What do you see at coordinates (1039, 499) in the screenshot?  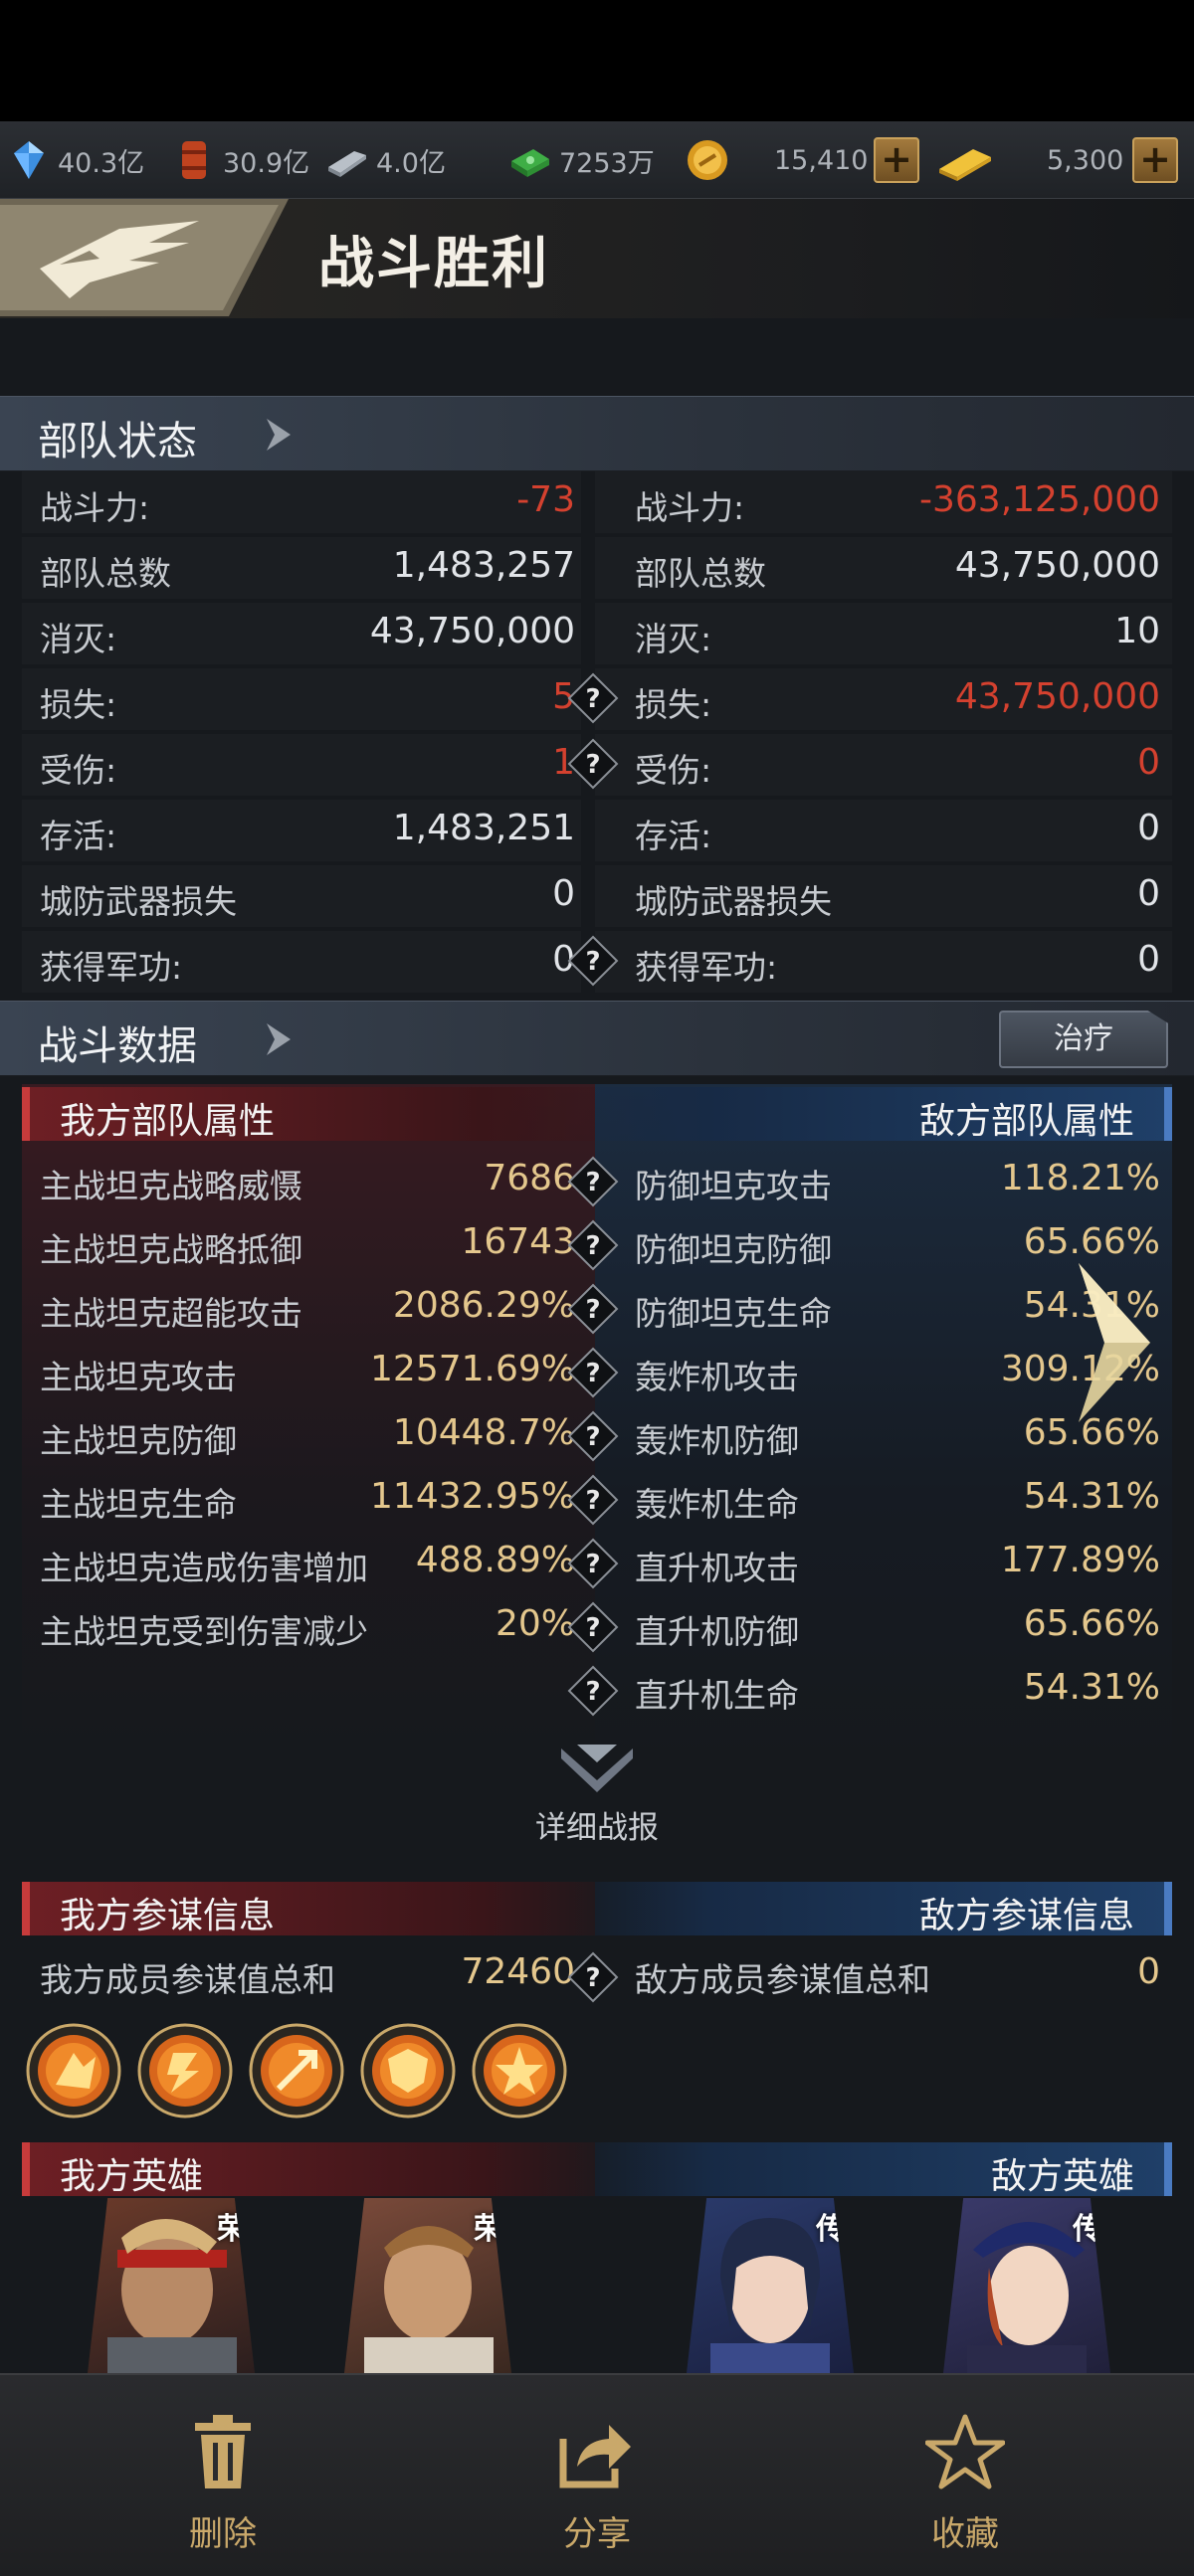 I see `enemy-stat-value: -363,125,000` at bounding box center [1039, 499].